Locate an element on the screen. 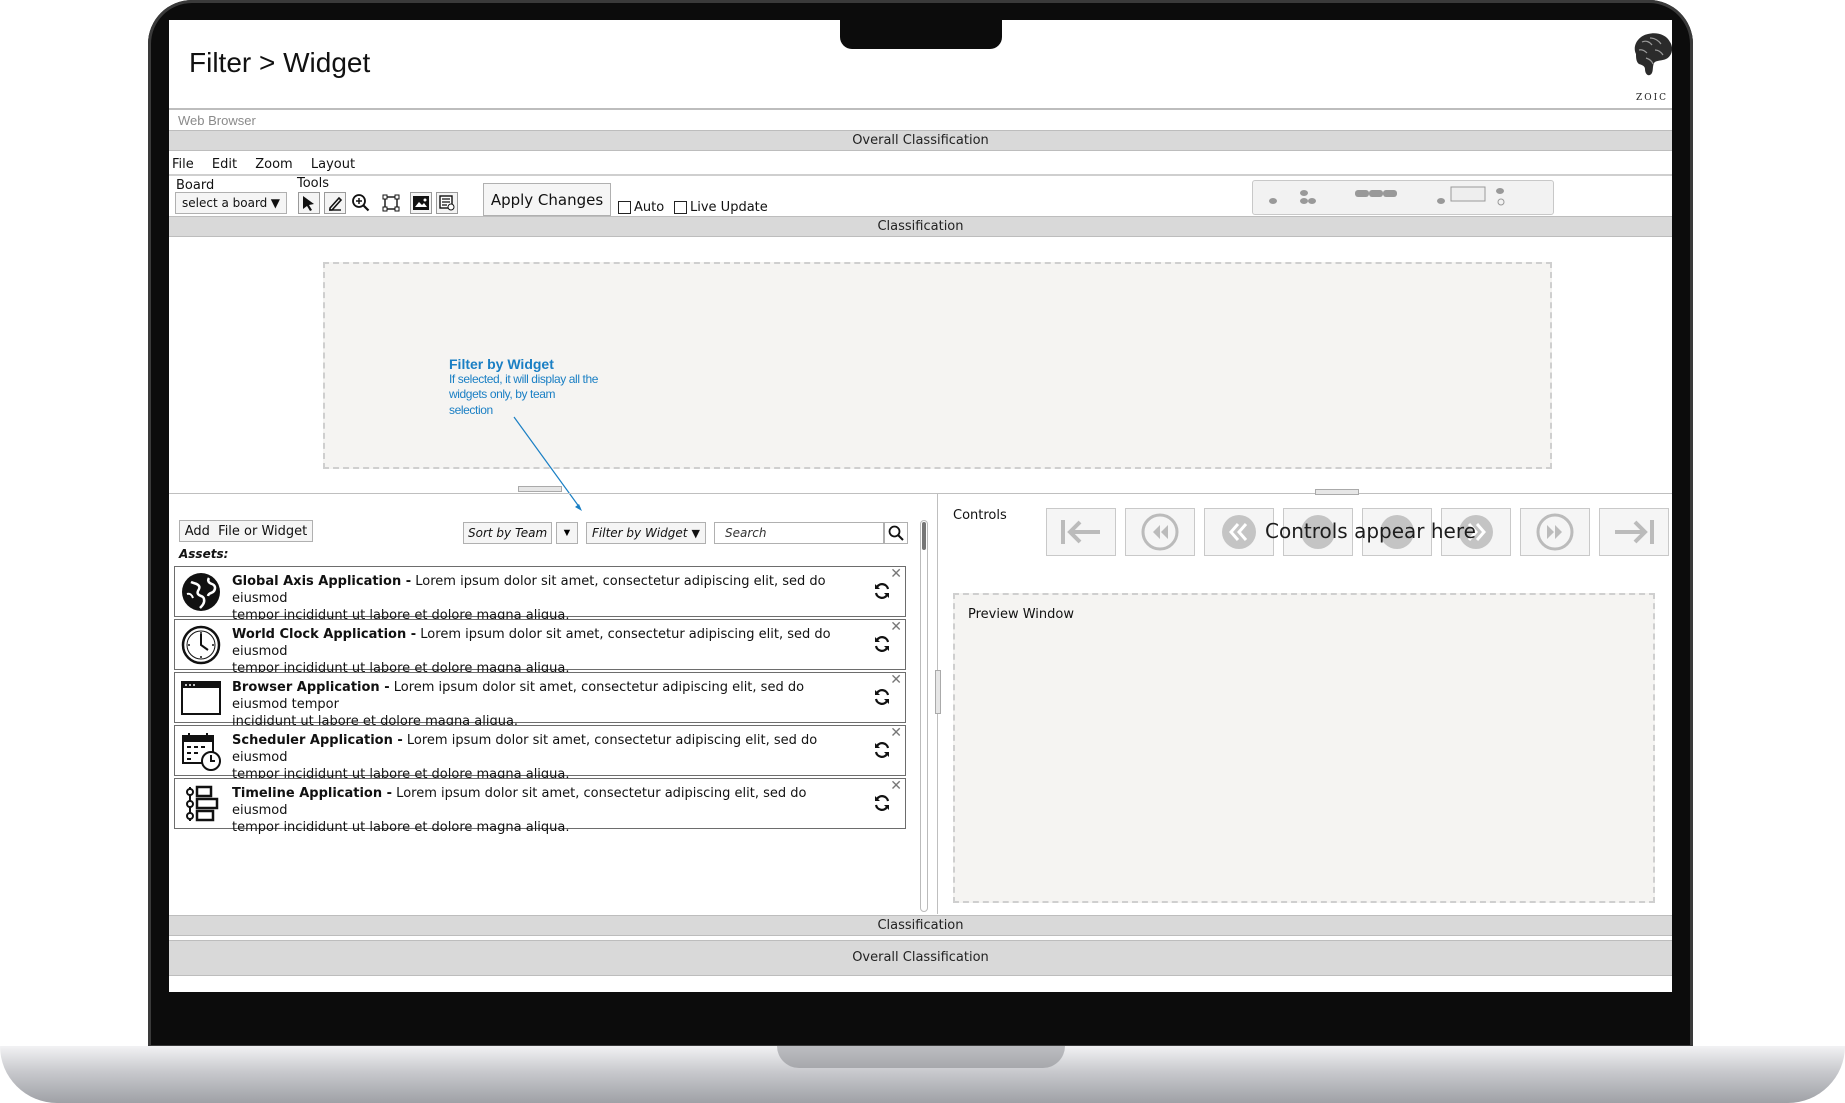 The width and height of the screenshot is (1845, 1103). auto-label: Auto is located at coordinates (649, 207).